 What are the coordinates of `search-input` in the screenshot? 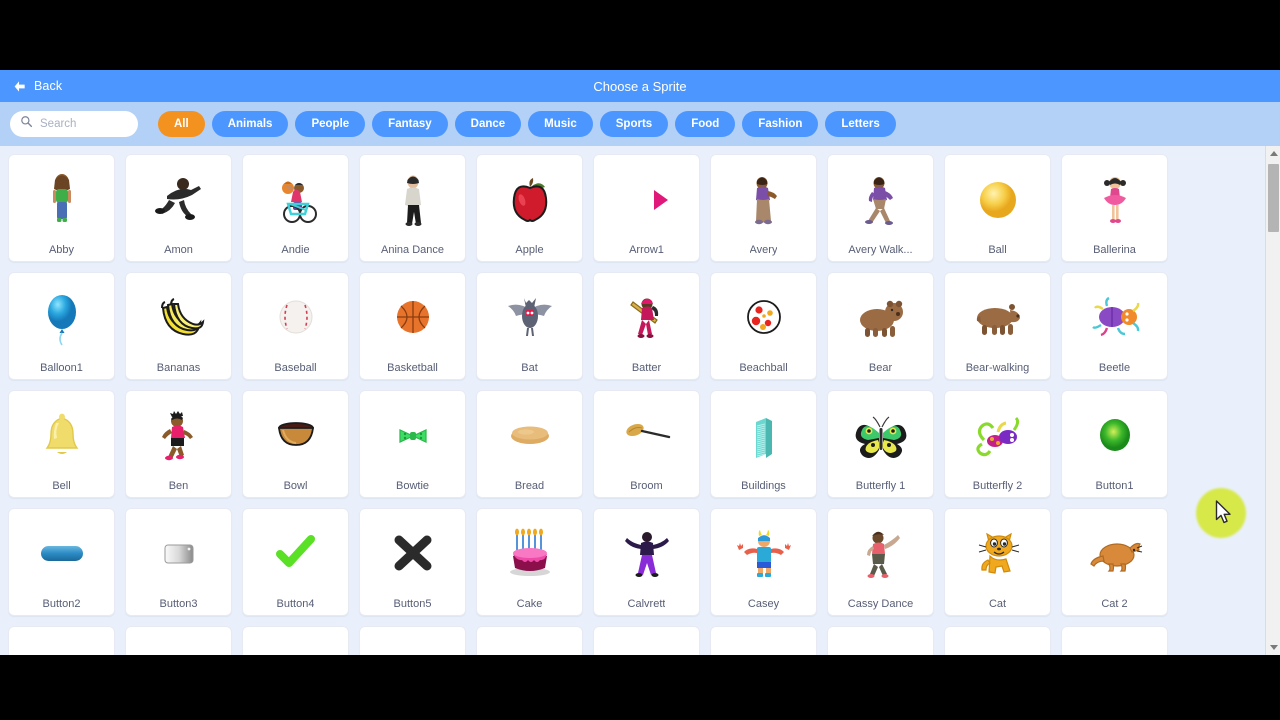 It's located at (84, 124).